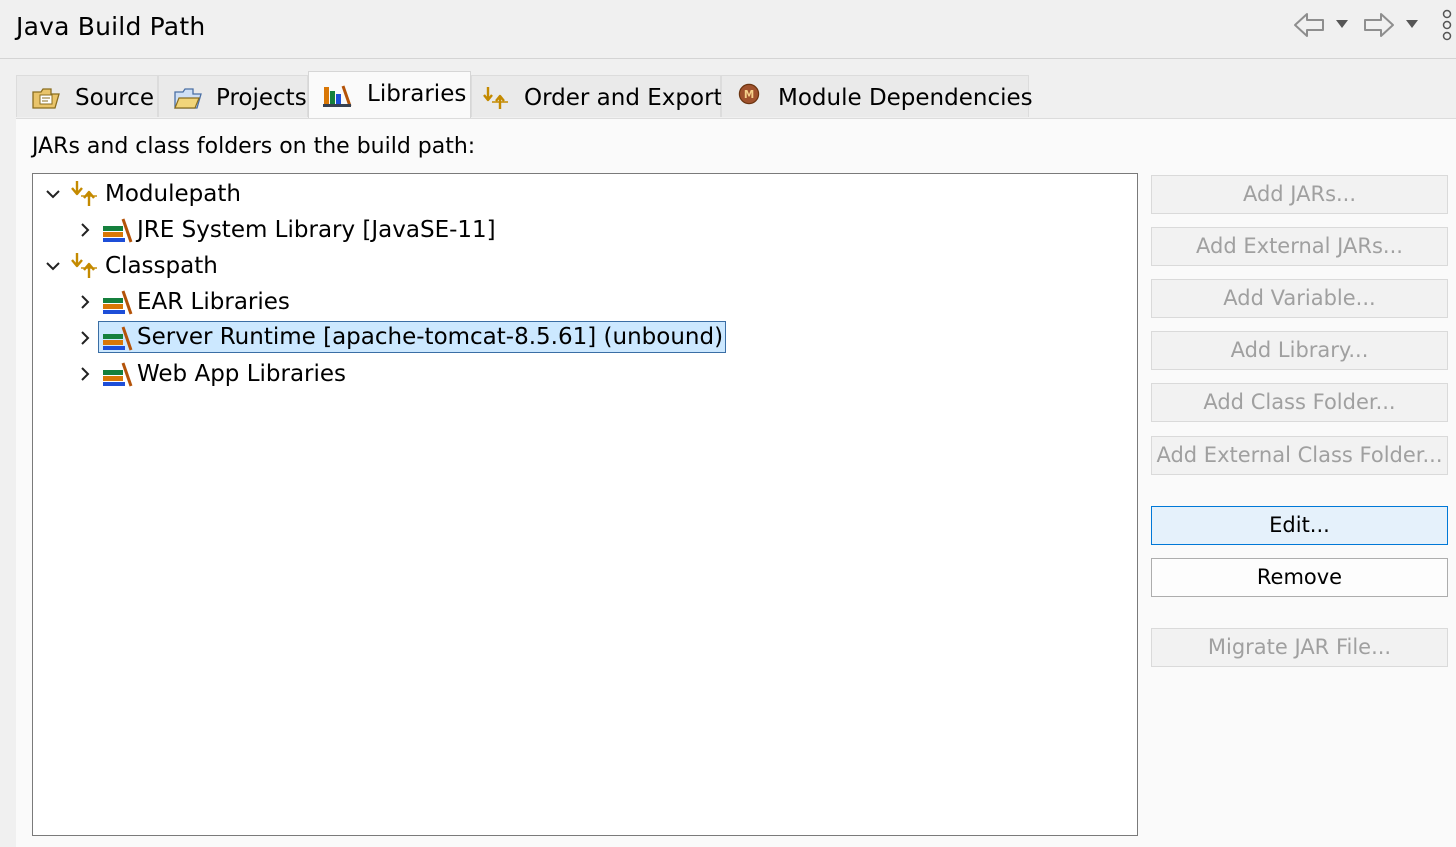 Image resolution: width=1456 pixels, height=847 pixels. Describe the element at coordinates (1447, 25) in the screenshot. I see `view-menu-icon` at that location.